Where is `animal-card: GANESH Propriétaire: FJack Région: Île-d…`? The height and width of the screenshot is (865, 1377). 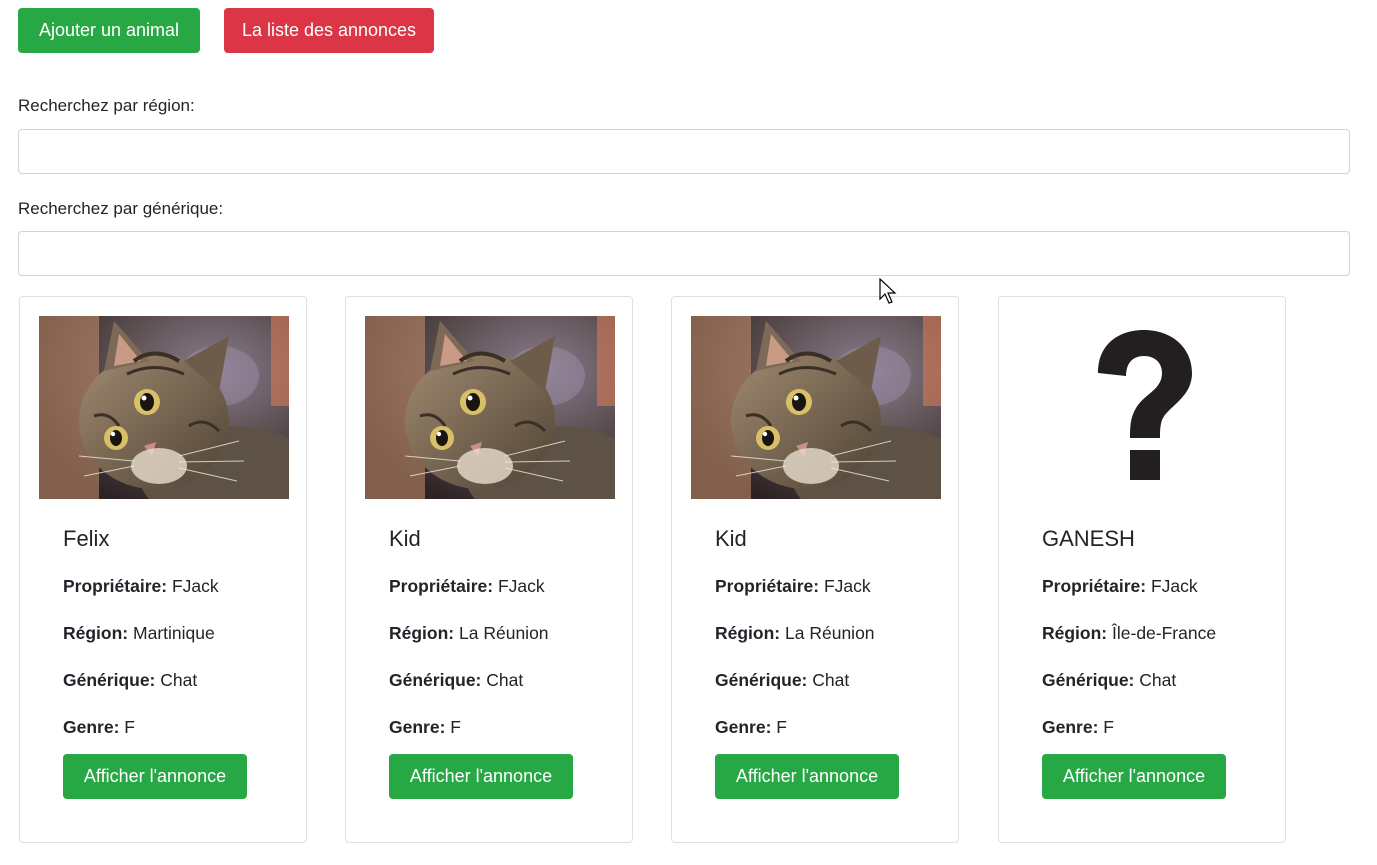
animal-card: GANESH Propriétaire: FJack Région: Île-d… is located at coordinates (1142, 569).